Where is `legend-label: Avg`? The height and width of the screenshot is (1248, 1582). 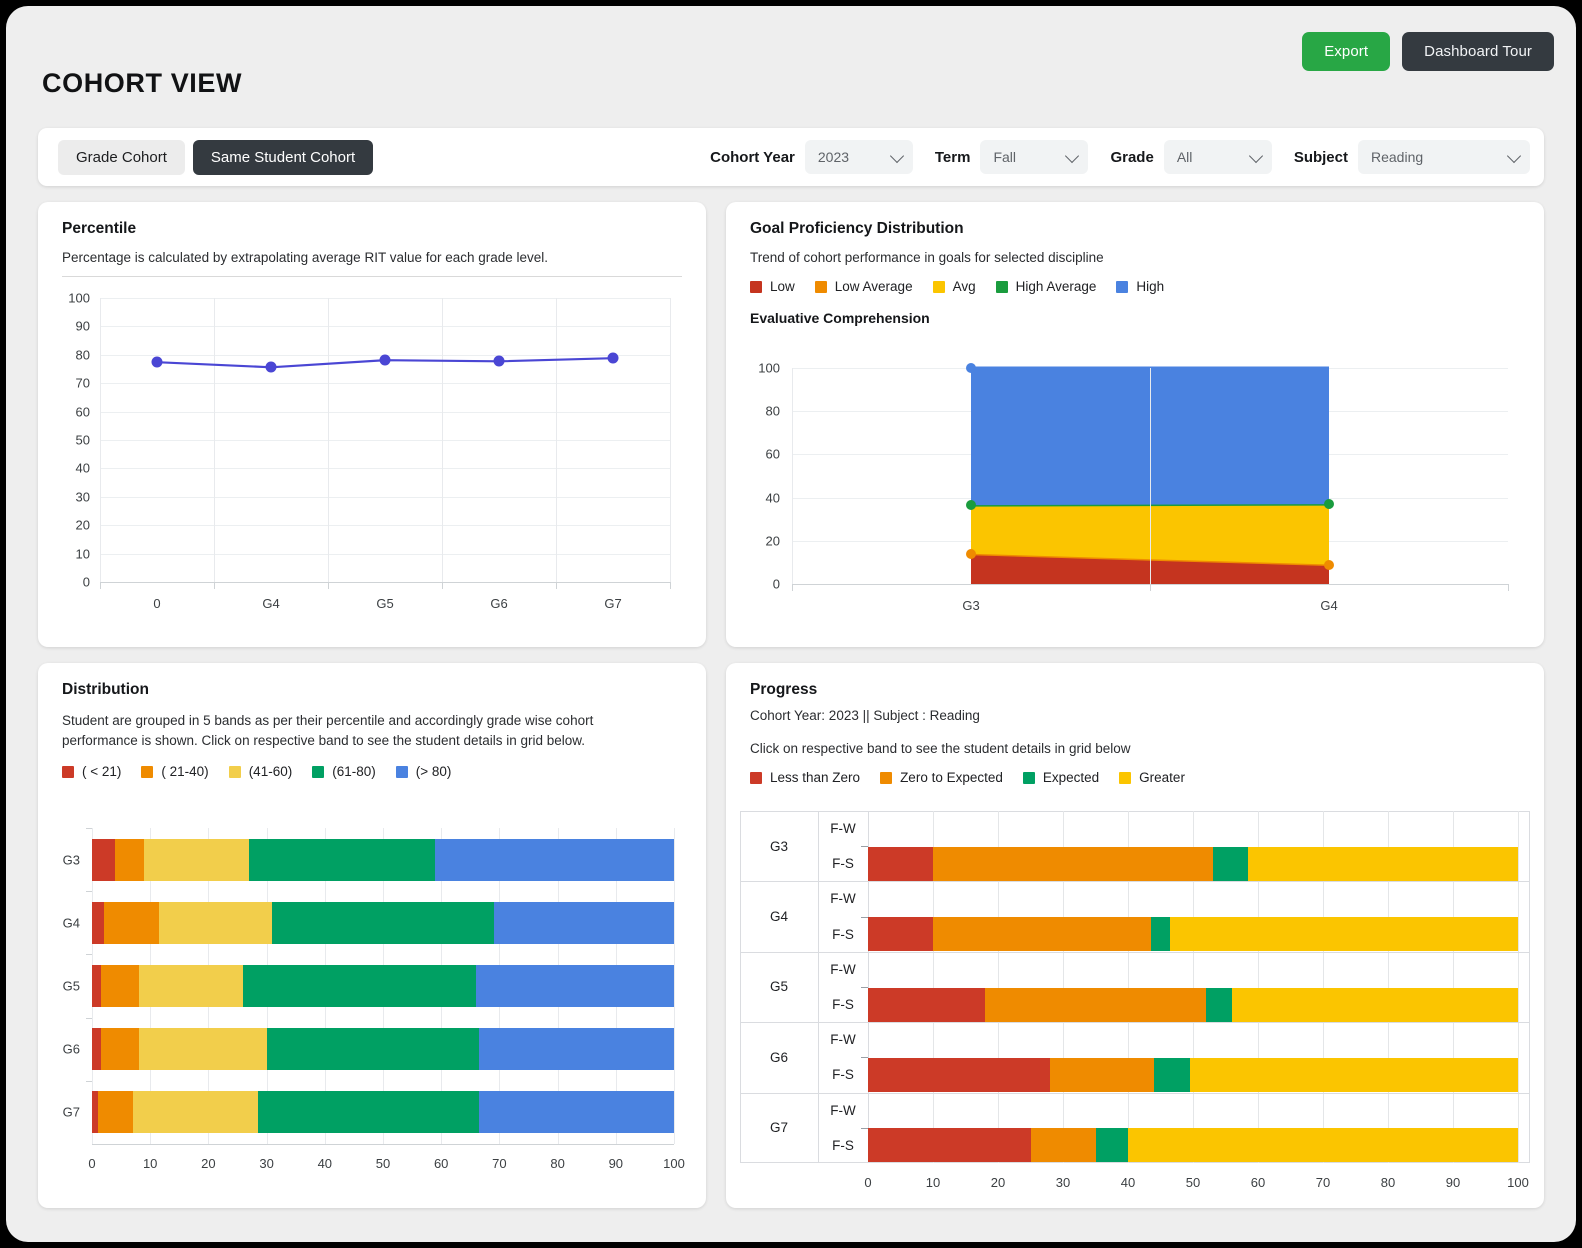 legend-label: Avg is located at coordinates (964, 286).